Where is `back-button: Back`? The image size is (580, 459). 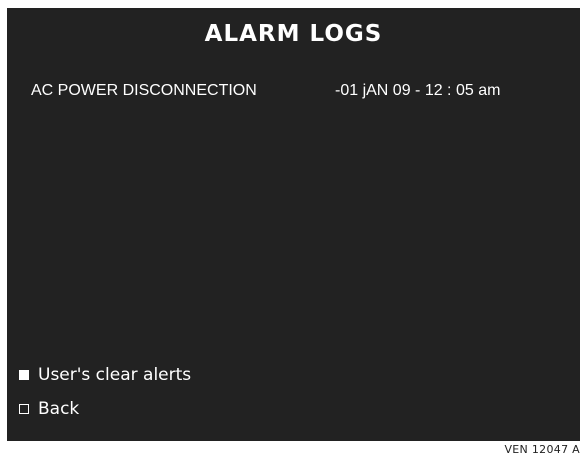
back-button: Back is located at coordinates (105, 409).